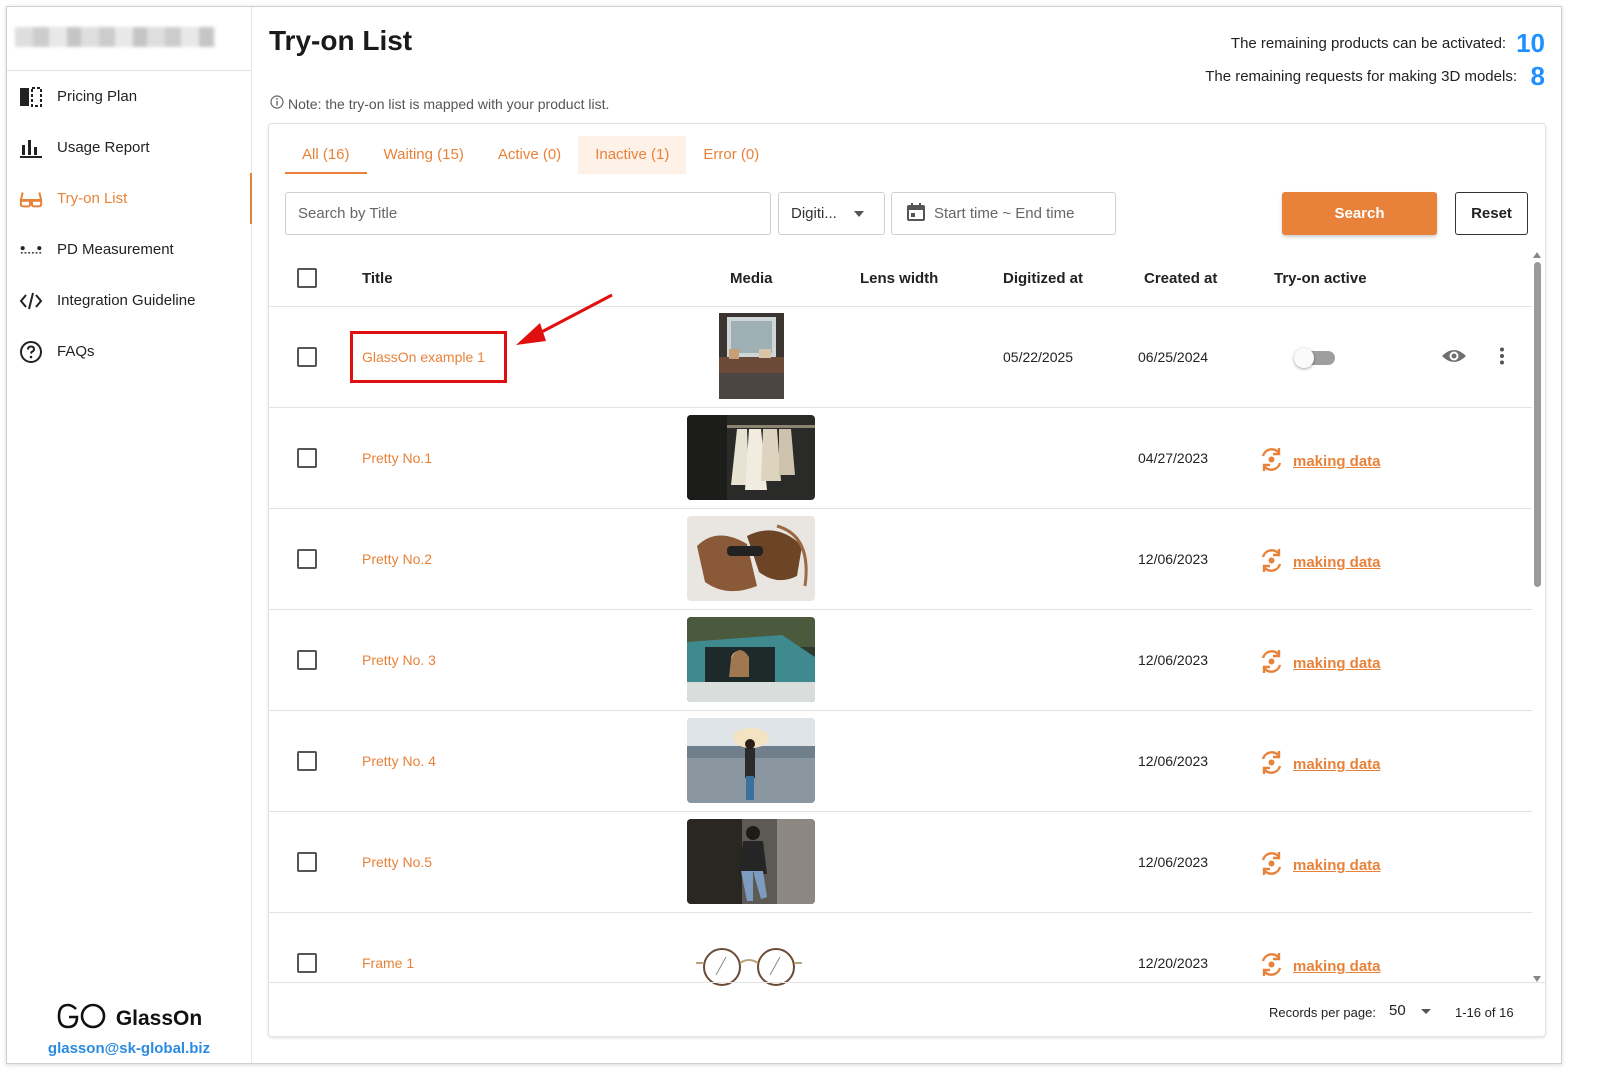  What do you see at coordinates (1397, 1010) in the screenshot?
I see `records-per-page-select: 50` at bounding box center [1397, 1010].